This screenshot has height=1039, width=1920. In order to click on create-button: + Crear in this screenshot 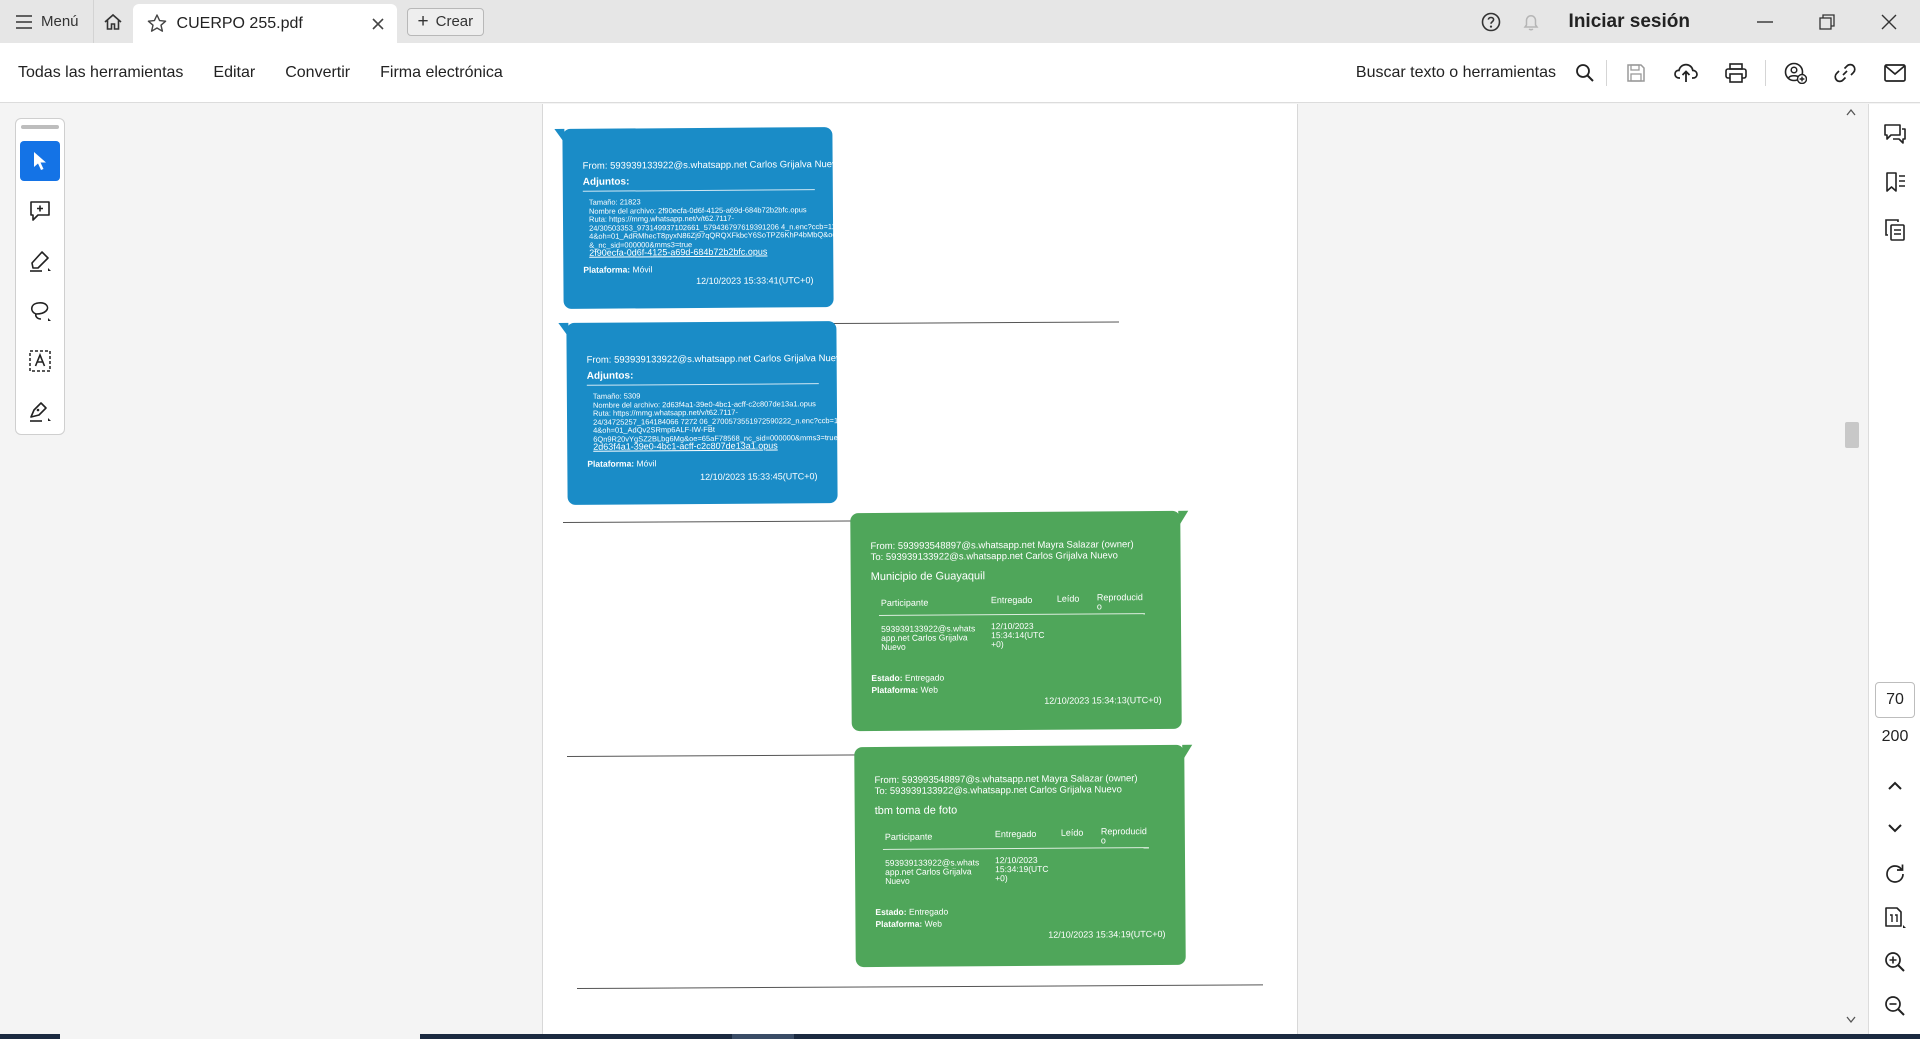, I will do `click(445, 21)`.